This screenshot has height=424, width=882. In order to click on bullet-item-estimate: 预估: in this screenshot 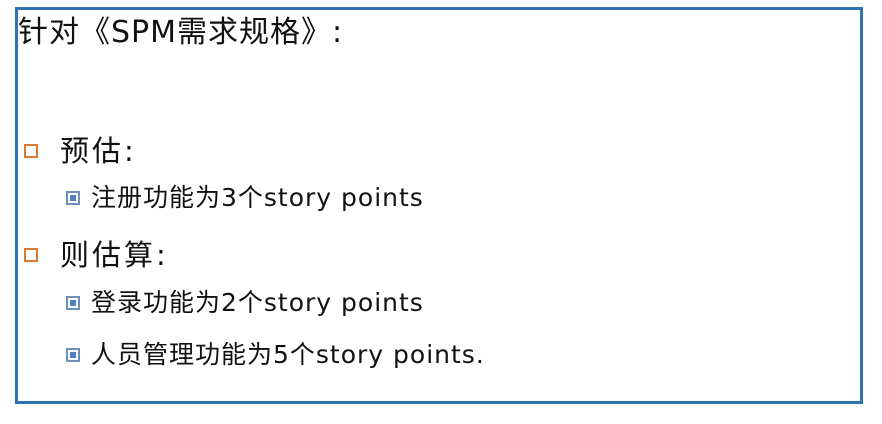, I will do `click(80, 151)`.